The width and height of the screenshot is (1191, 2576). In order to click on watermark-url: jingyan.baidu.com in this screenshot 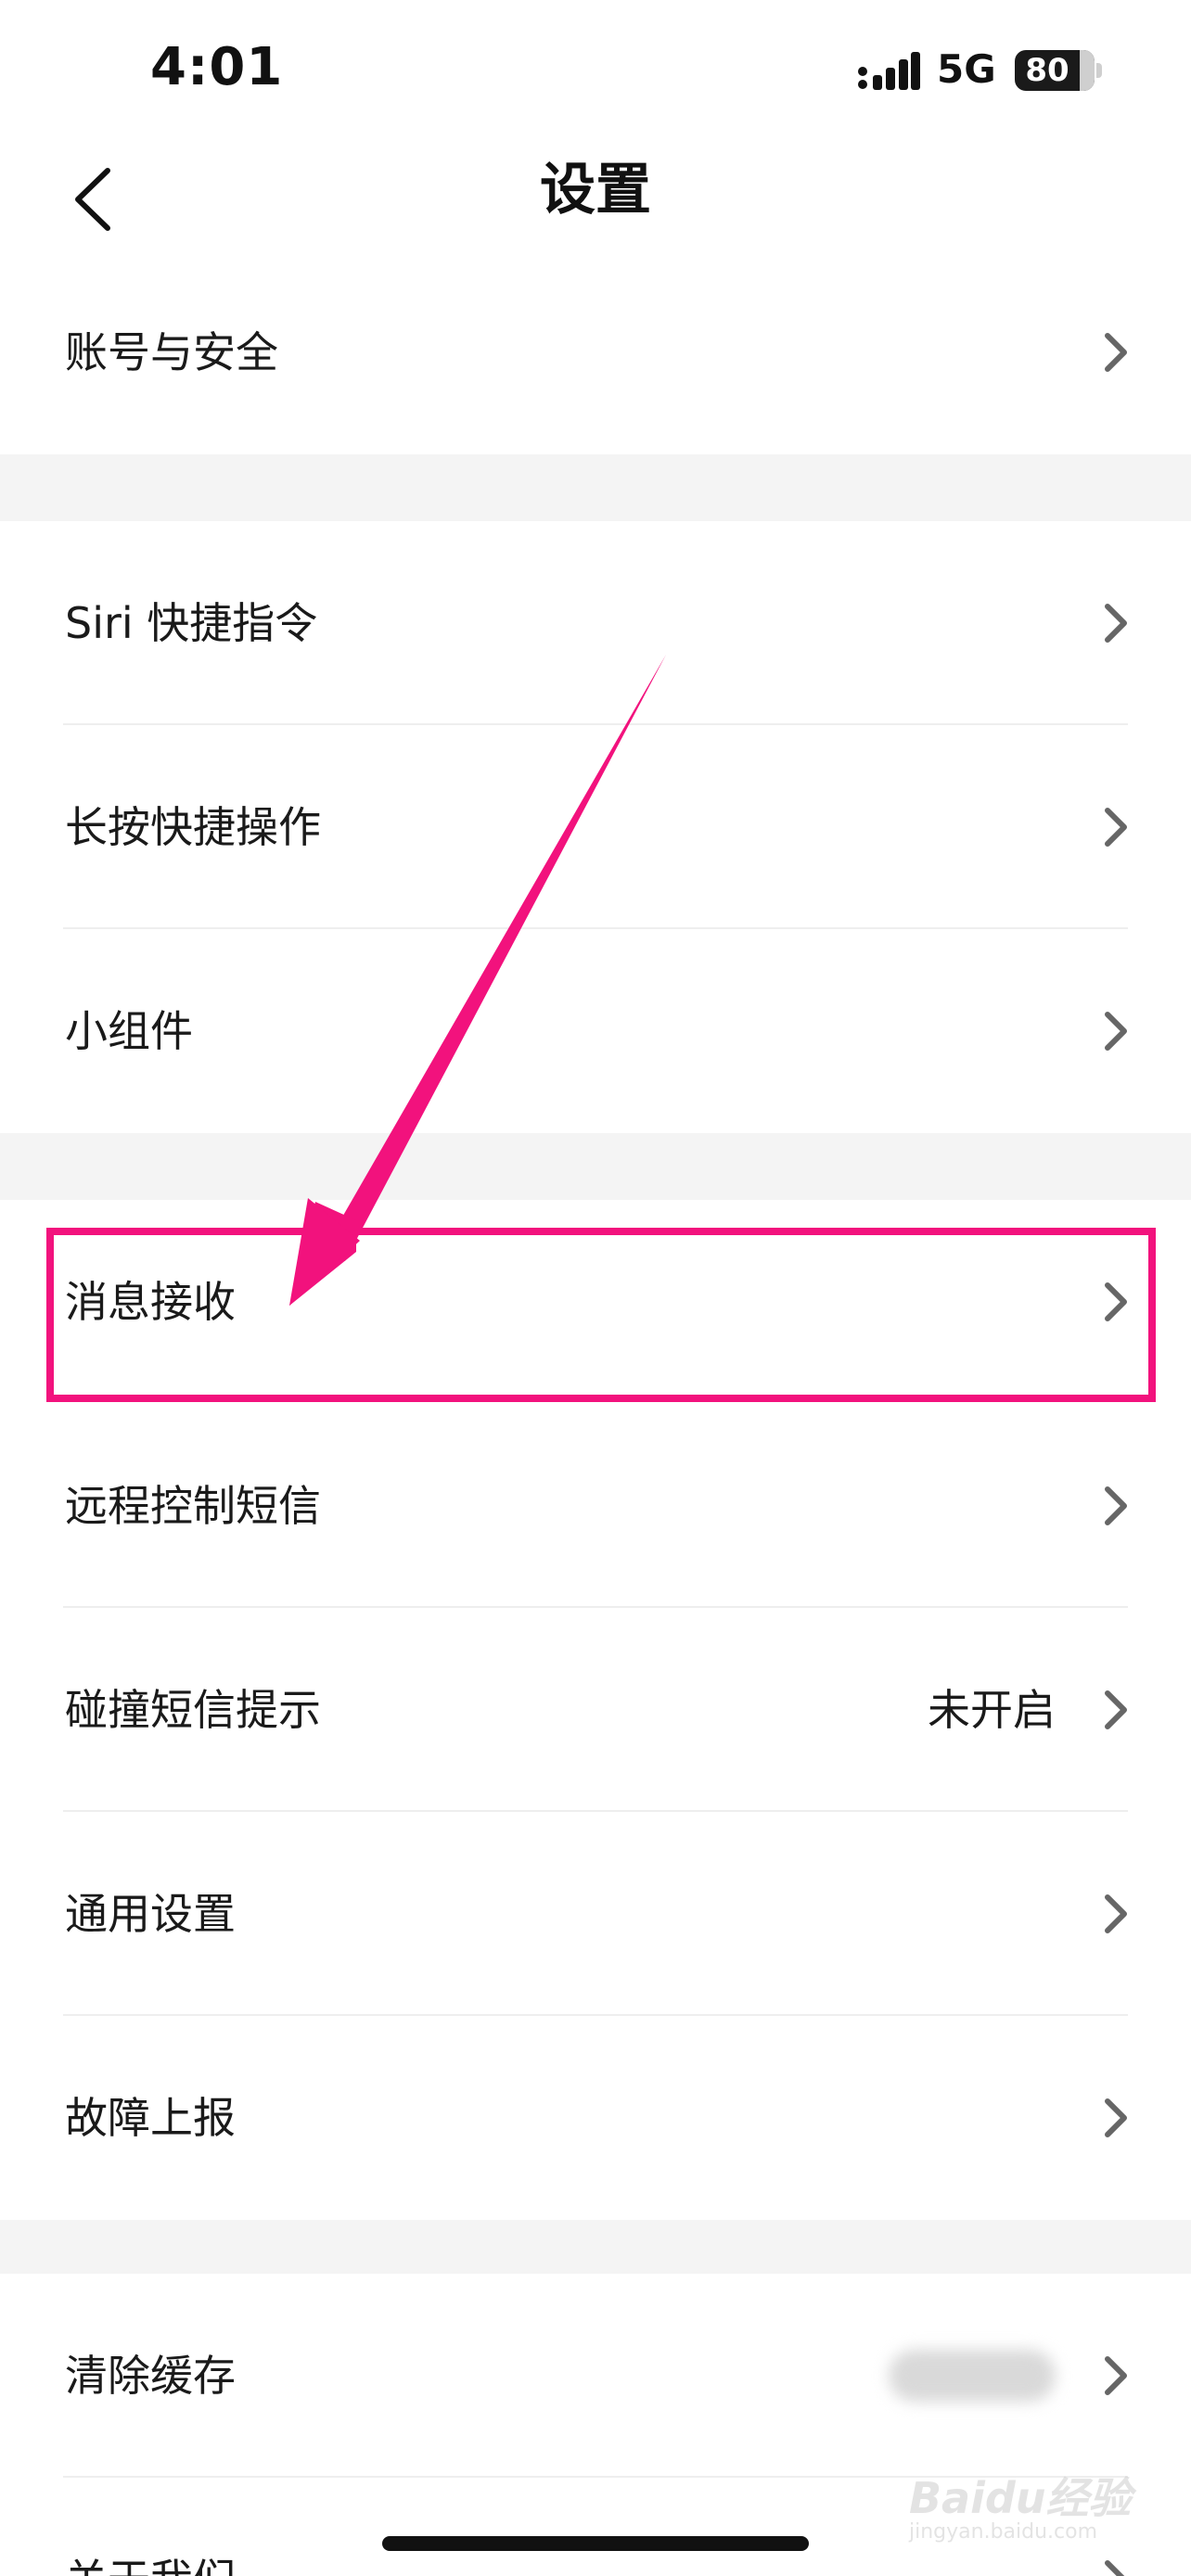, I will do `click(1003, 2532)`.